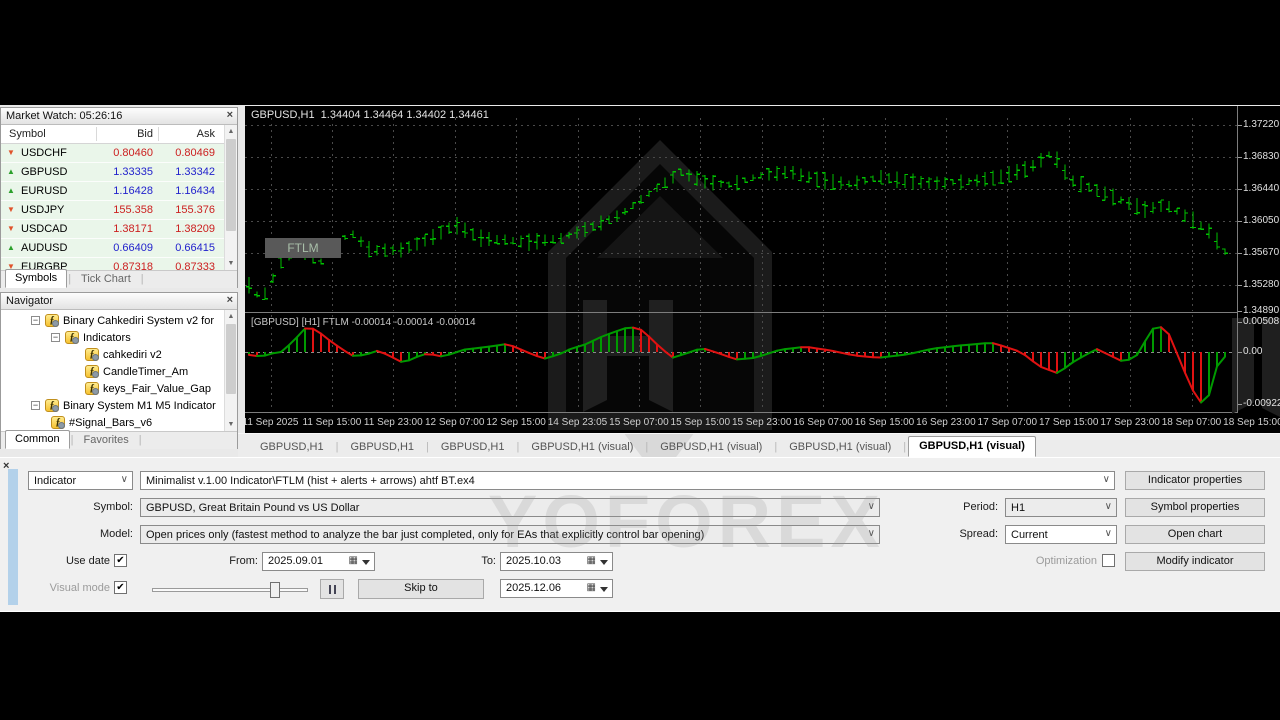 The height and width of the screenshot is (720, 1280). What do you see at coordinates (96, 134) in the screenshot?
I see `column-divider` at bounding box center [96, 134].